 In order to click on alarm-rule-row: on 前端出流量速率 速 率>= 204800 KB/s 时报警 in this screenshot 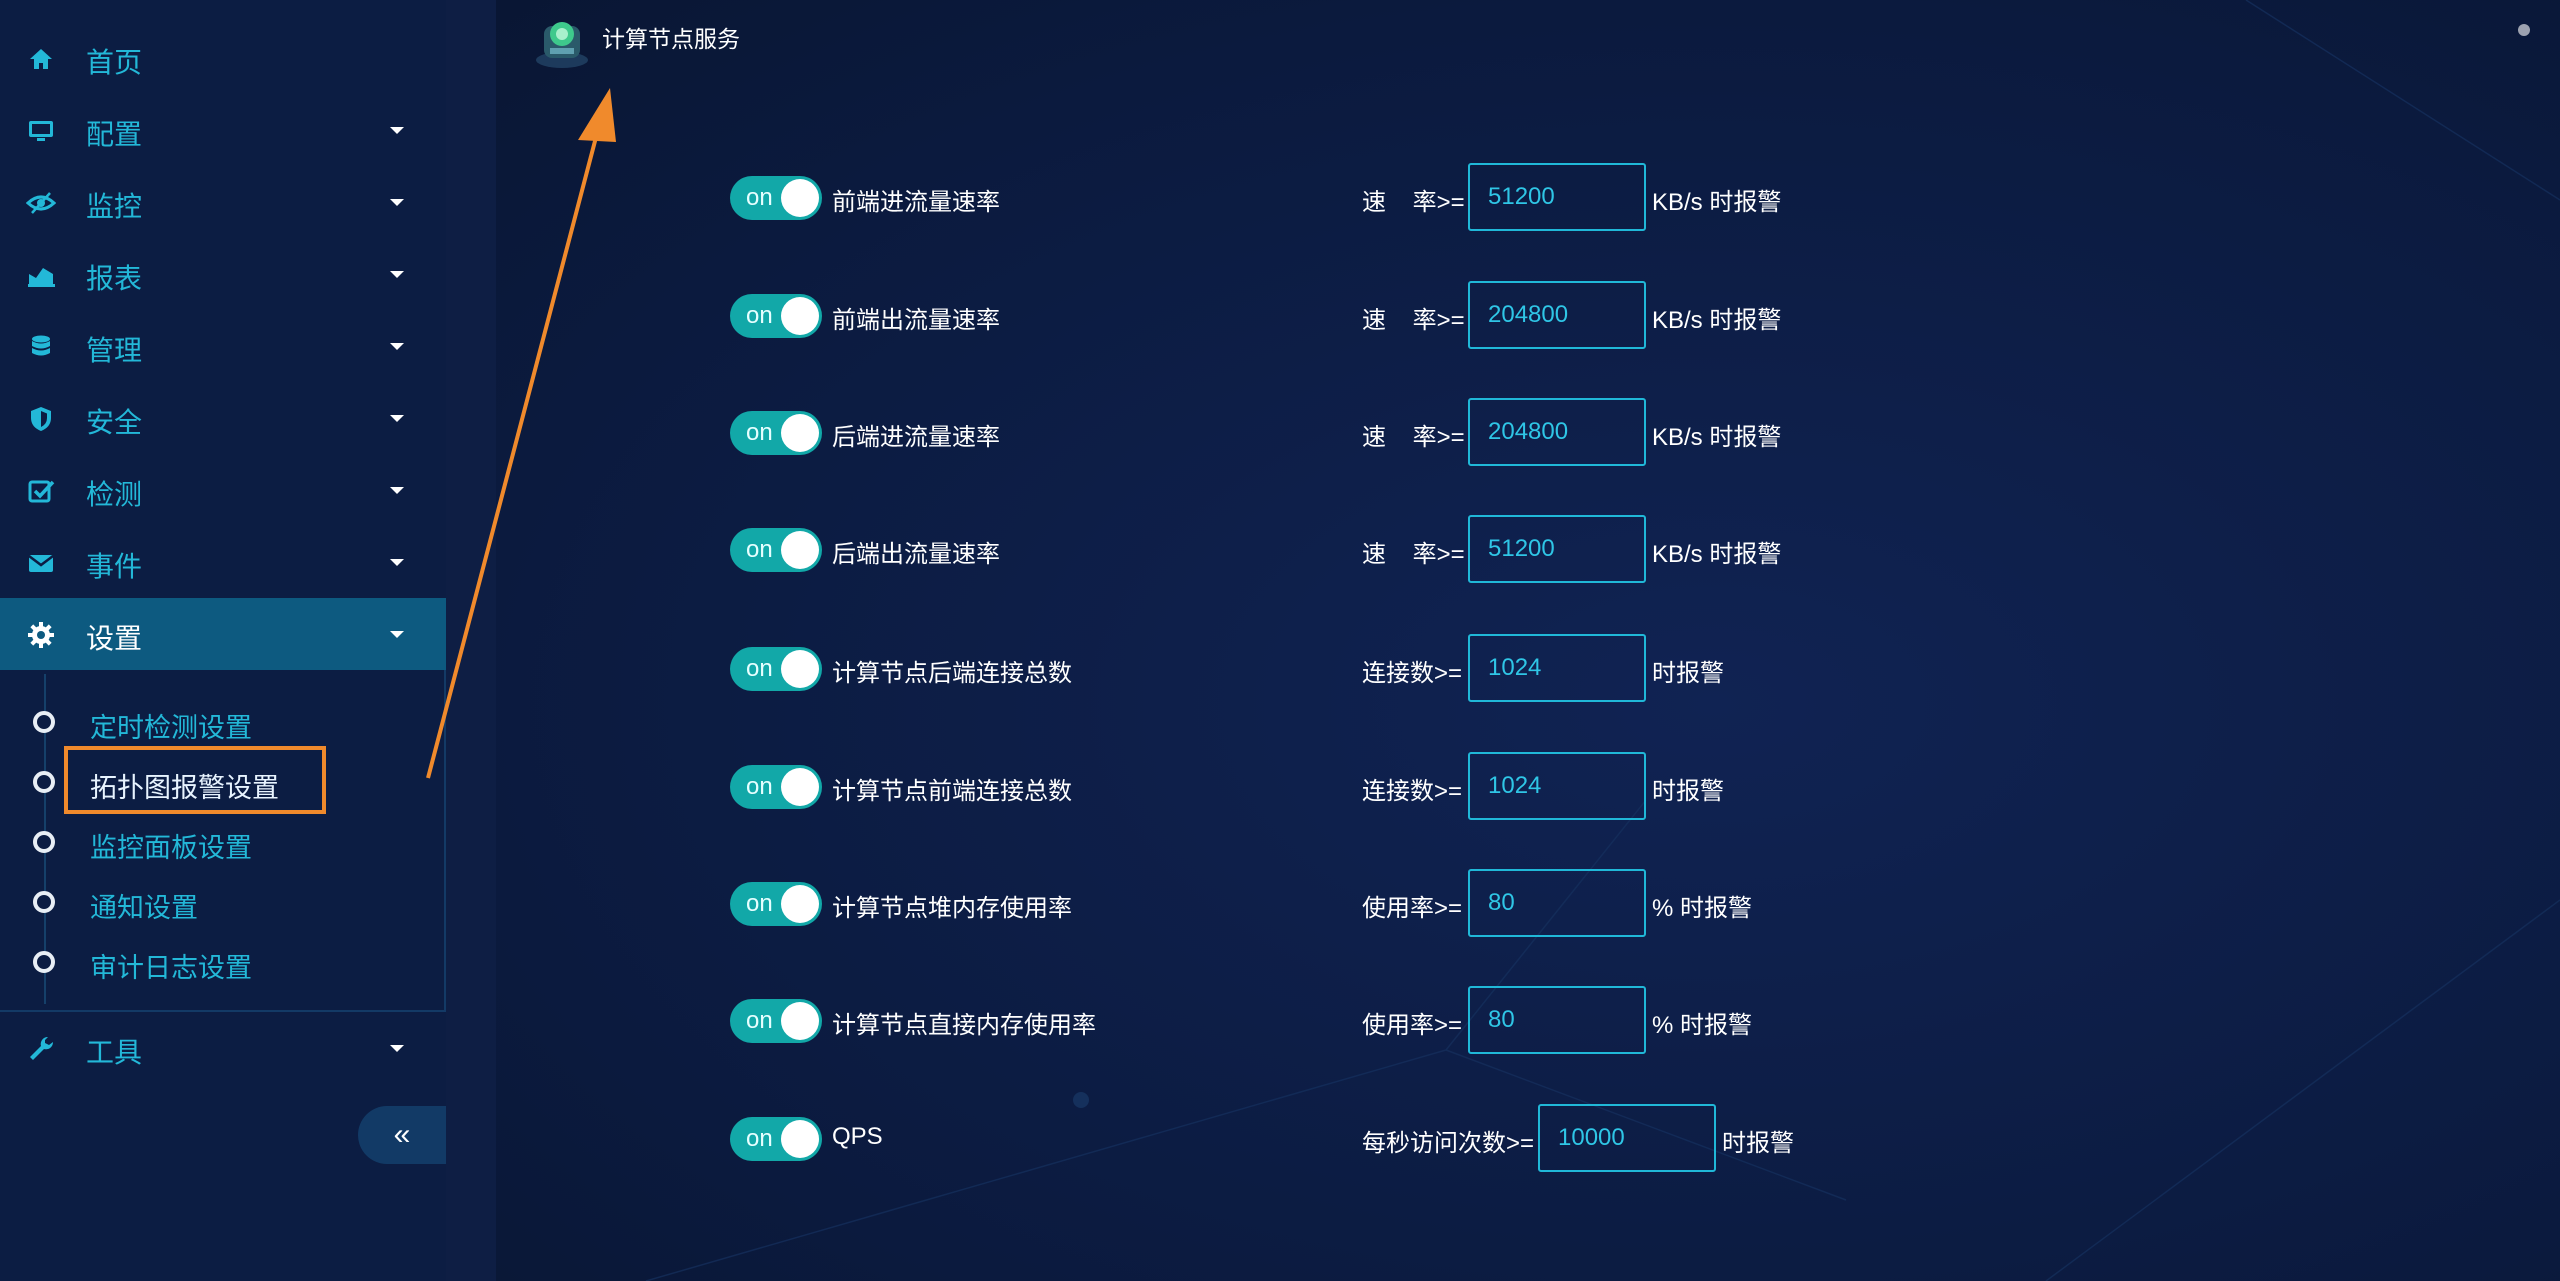, I will do `click(1280, 316)`.